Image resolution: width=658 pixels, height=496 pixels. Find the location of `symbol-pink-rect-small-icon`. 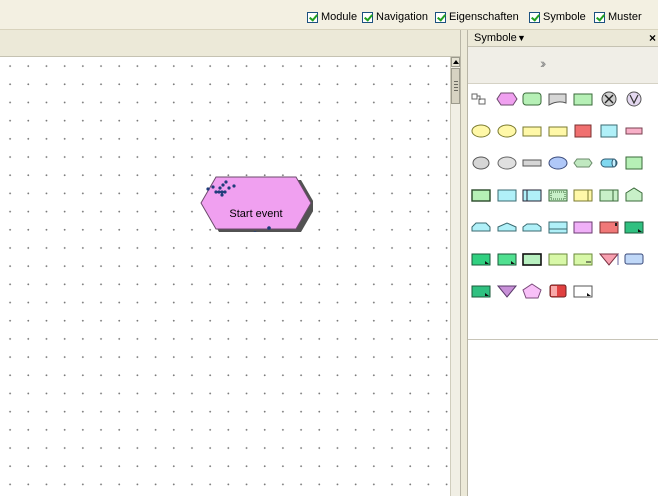

symbol-pink-rect-small-icon is located at coordinates (634, 131).